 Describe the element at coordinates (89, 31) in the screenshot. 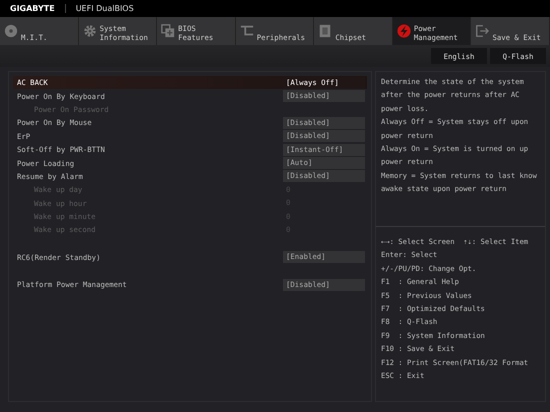

I see `gear-icon` at that location.